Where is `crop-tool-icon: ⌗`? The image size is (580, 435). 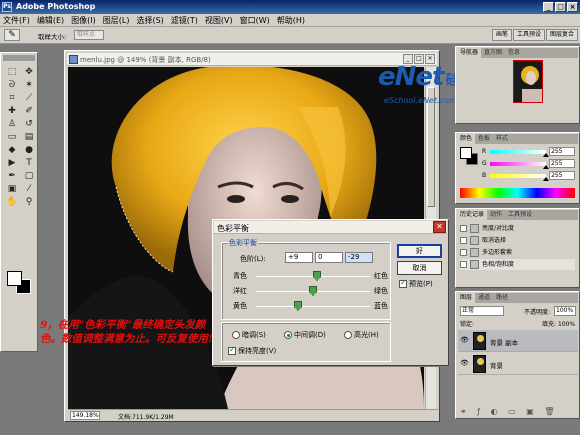
crop-tool-icon: ⌗ is located at coordinates (12, 98).